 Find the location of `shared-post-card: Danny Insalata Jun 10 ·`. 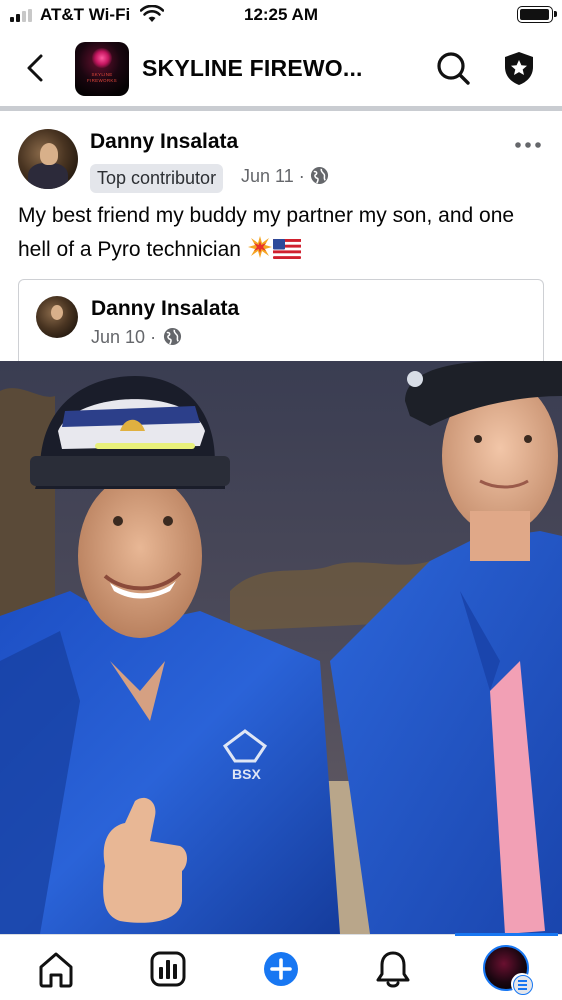

shared-post-card: Danny Insalata Jun 10 · is located at coordinates (281, 324).